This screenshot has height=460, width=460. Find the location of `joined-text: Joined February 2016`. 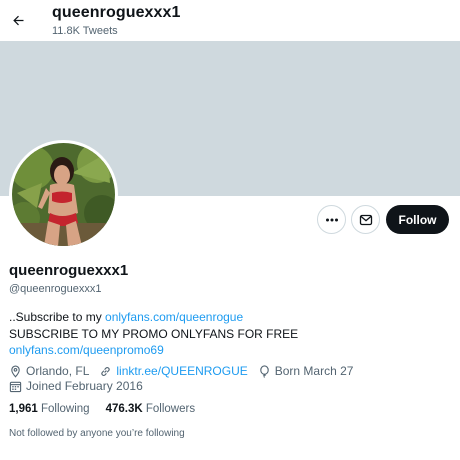

joined-text: Joined February 2016 is located at coordinates (84, 386).